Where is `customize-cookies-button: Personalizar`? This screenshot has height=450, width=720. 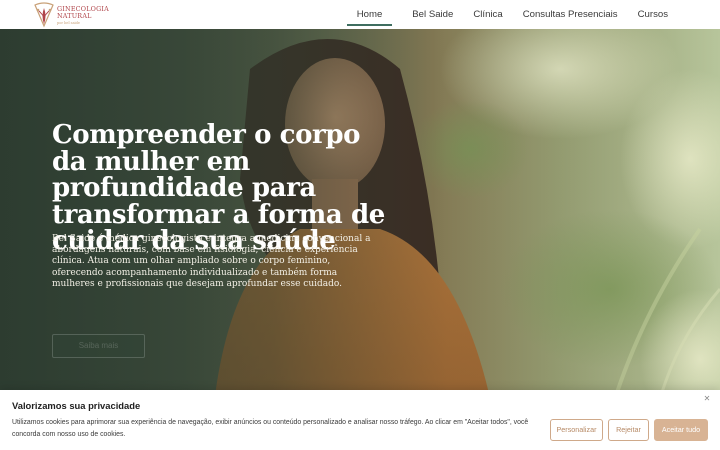 customize-cookies-button: Personalizar is located at coordinates (576, 430).